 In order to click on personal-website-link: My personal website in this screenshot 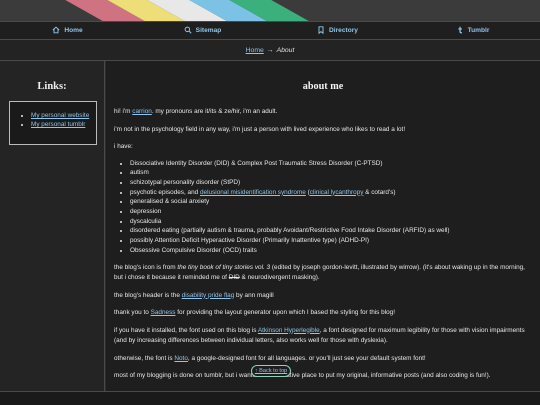, I will do `click(60, 115)`.